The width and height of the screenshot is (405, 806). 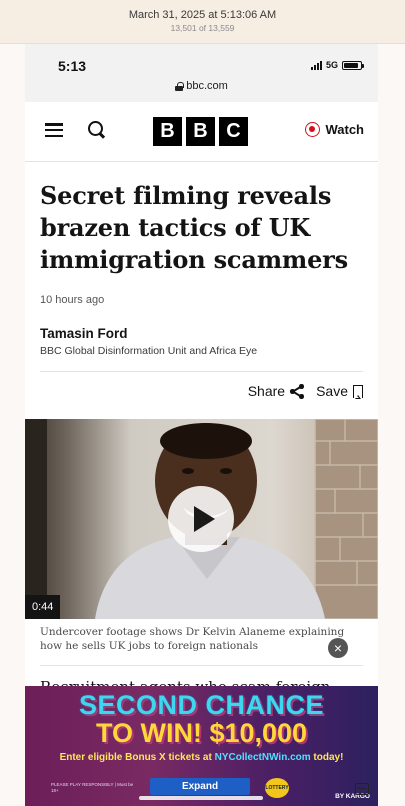 I want to click on viewer-gutter-left, so click(x=12, y=425).